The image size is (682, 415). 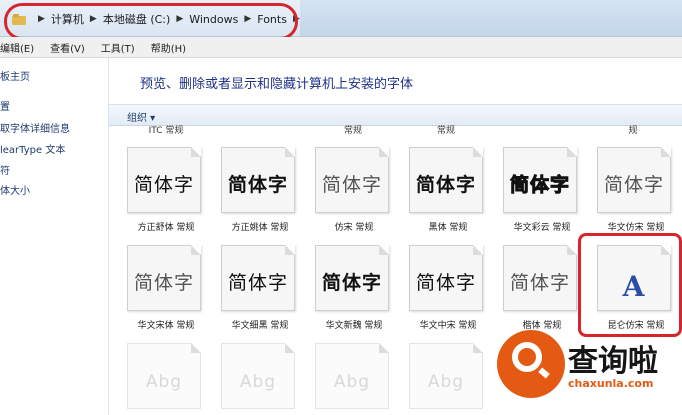 What do you see at coordinates (448, 326) in the screenshot?
I see `font-label: 华文中宋 常规` at bounding box center [448, 326].